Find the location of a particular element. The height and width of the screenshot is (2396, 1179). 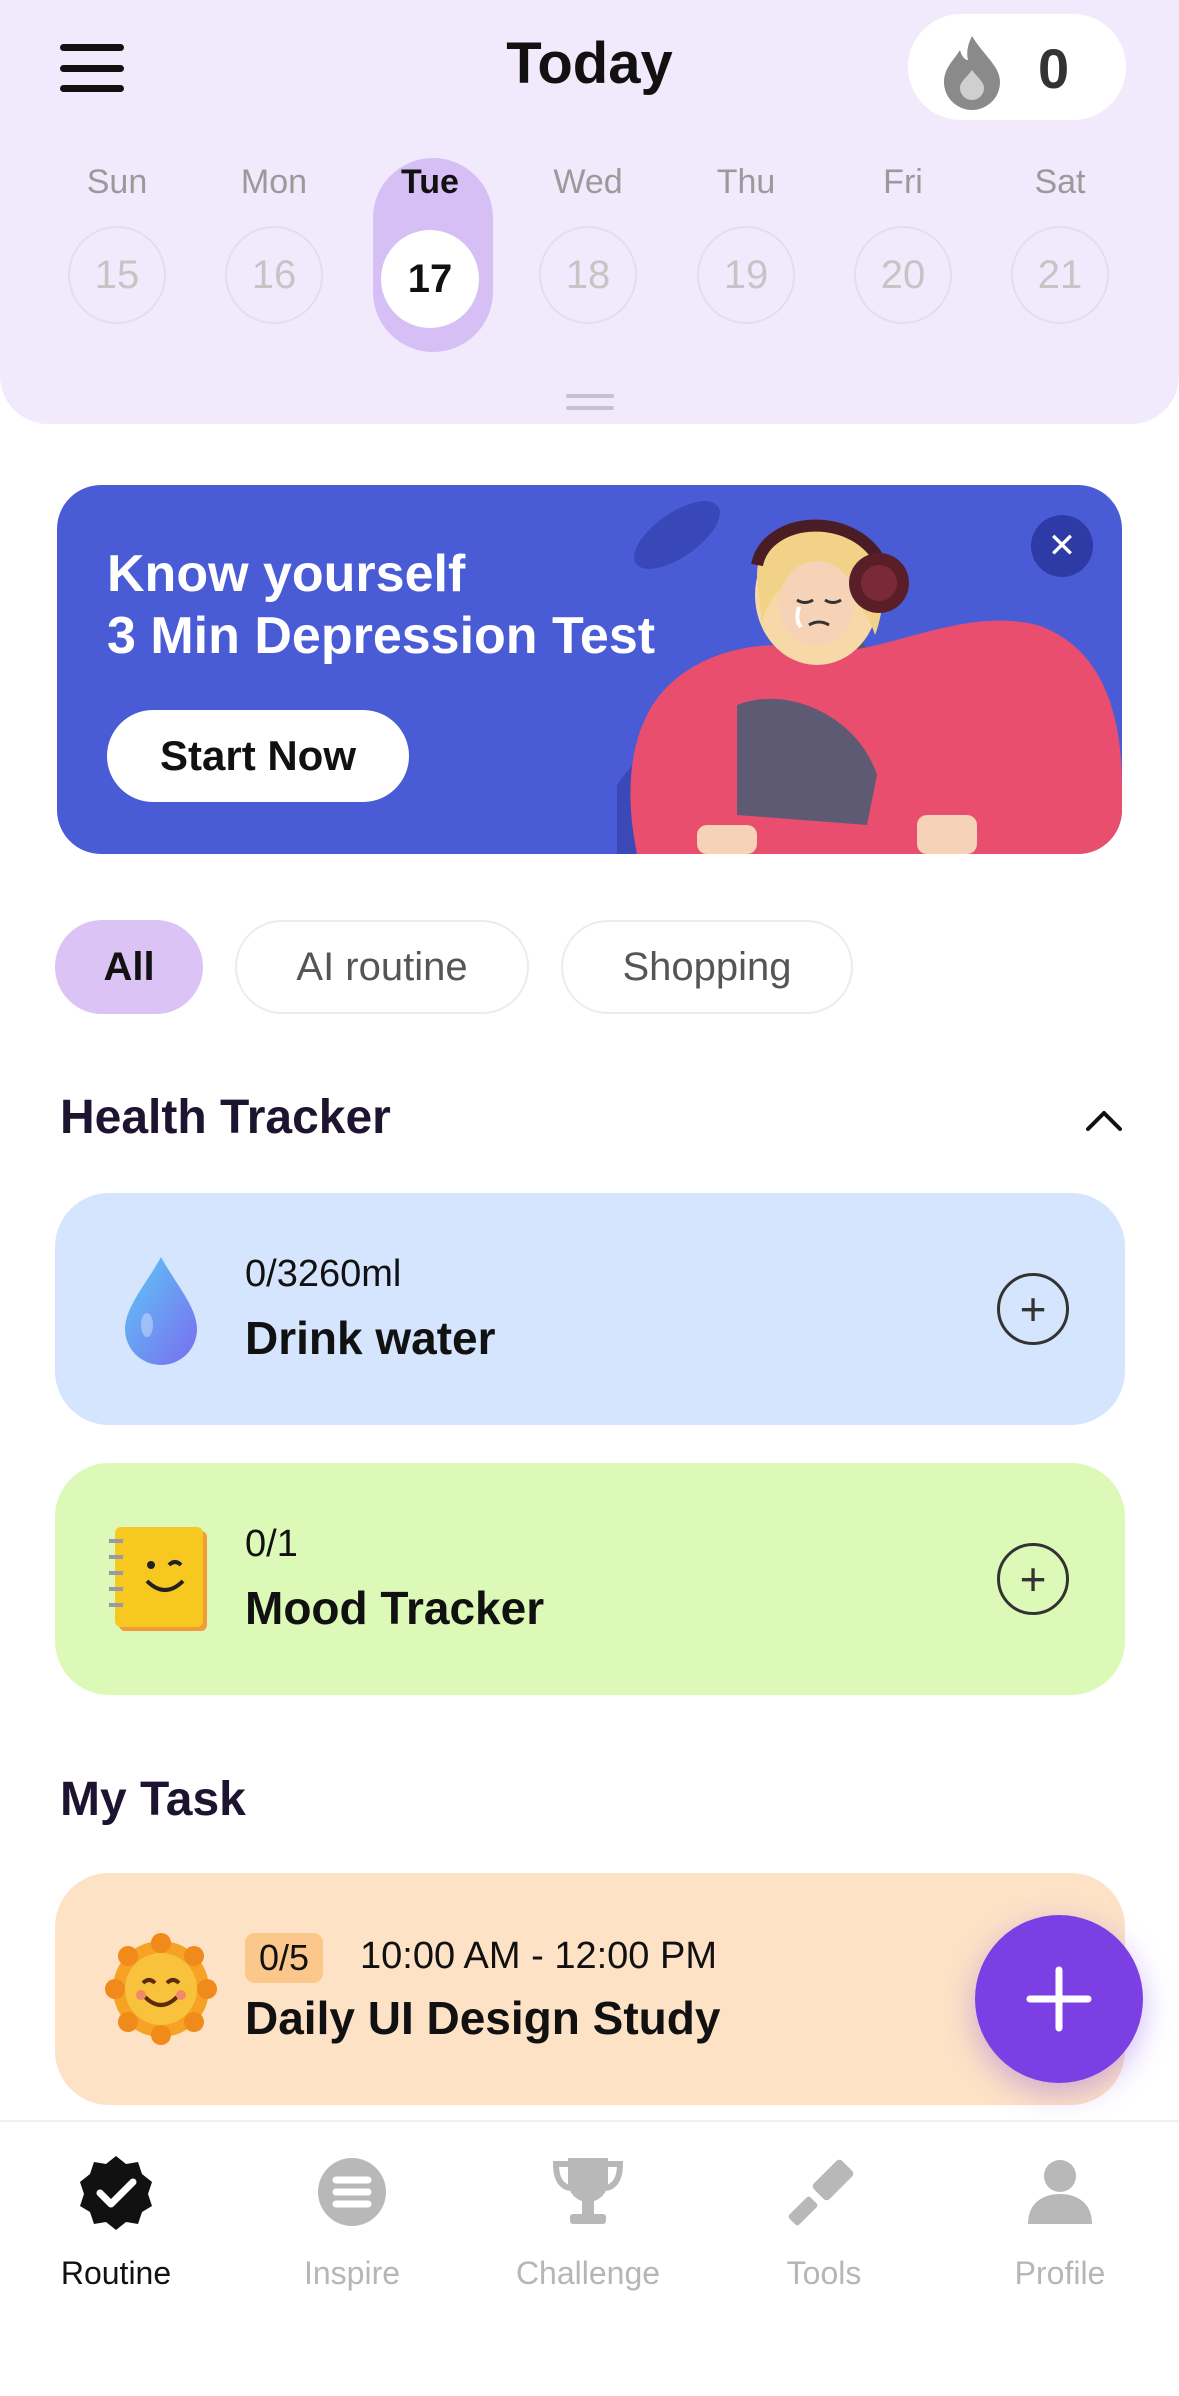

task-time: 10:00 AM - 12:00 PM is located at coordinates (538, 1956).